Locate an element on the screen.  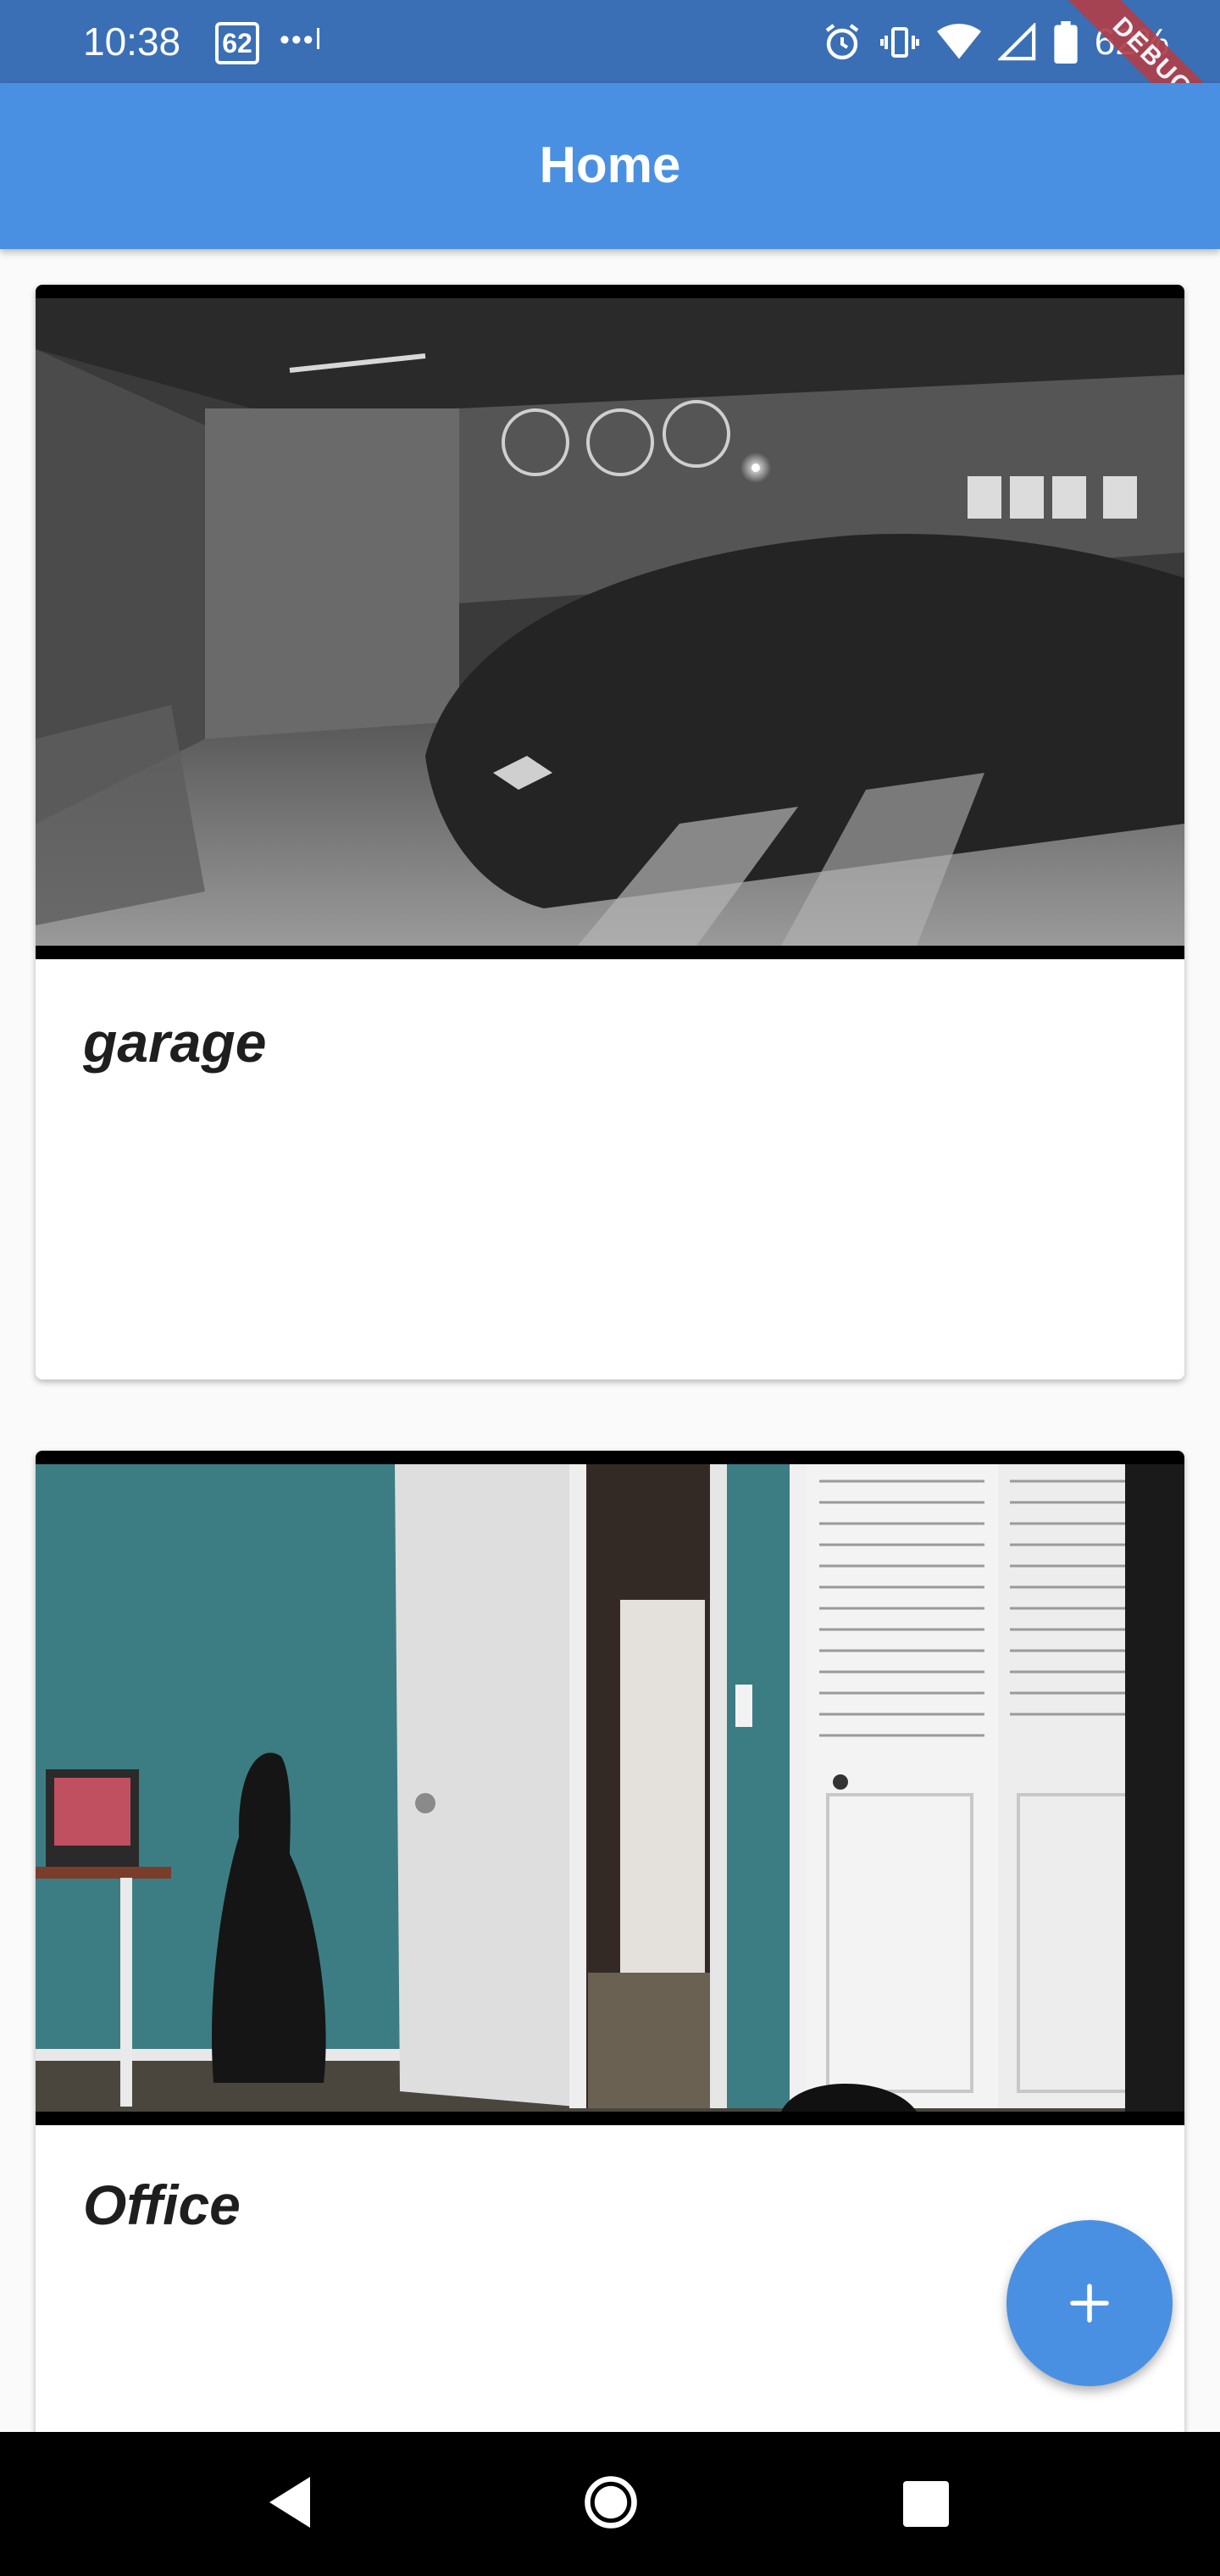
add-icon is located at coordinates (1089, 2303).